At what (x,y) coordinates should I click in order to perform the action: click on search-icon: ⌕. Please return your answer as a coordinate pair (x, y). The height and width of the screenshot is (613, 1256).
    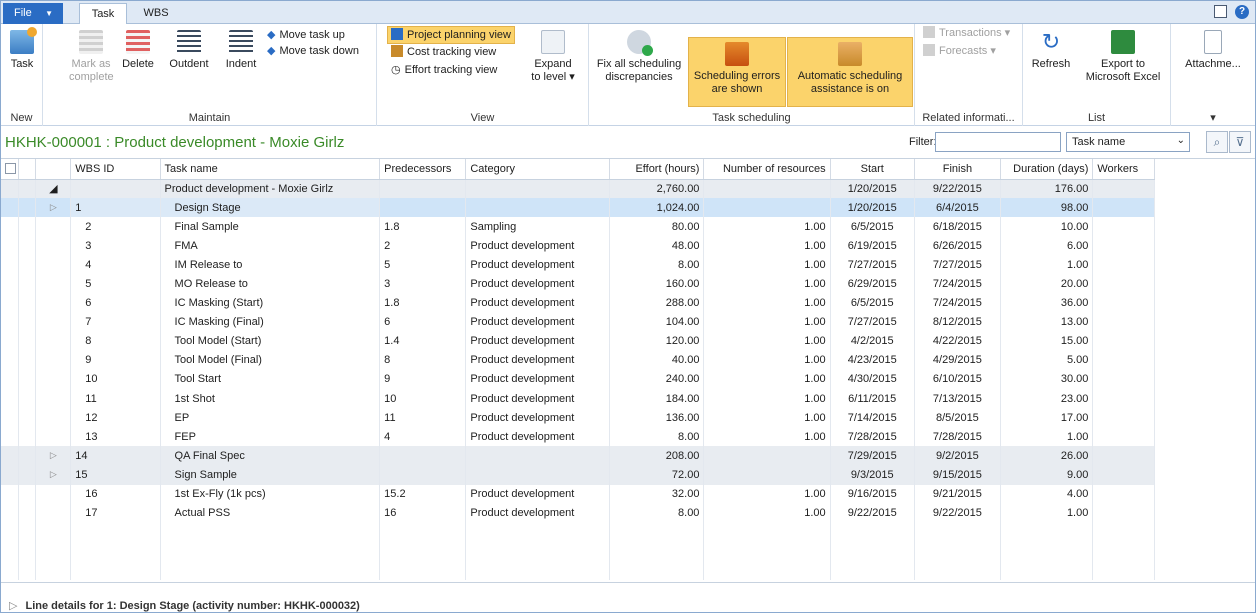
    Looking at the image, I should click on (1217, 142).